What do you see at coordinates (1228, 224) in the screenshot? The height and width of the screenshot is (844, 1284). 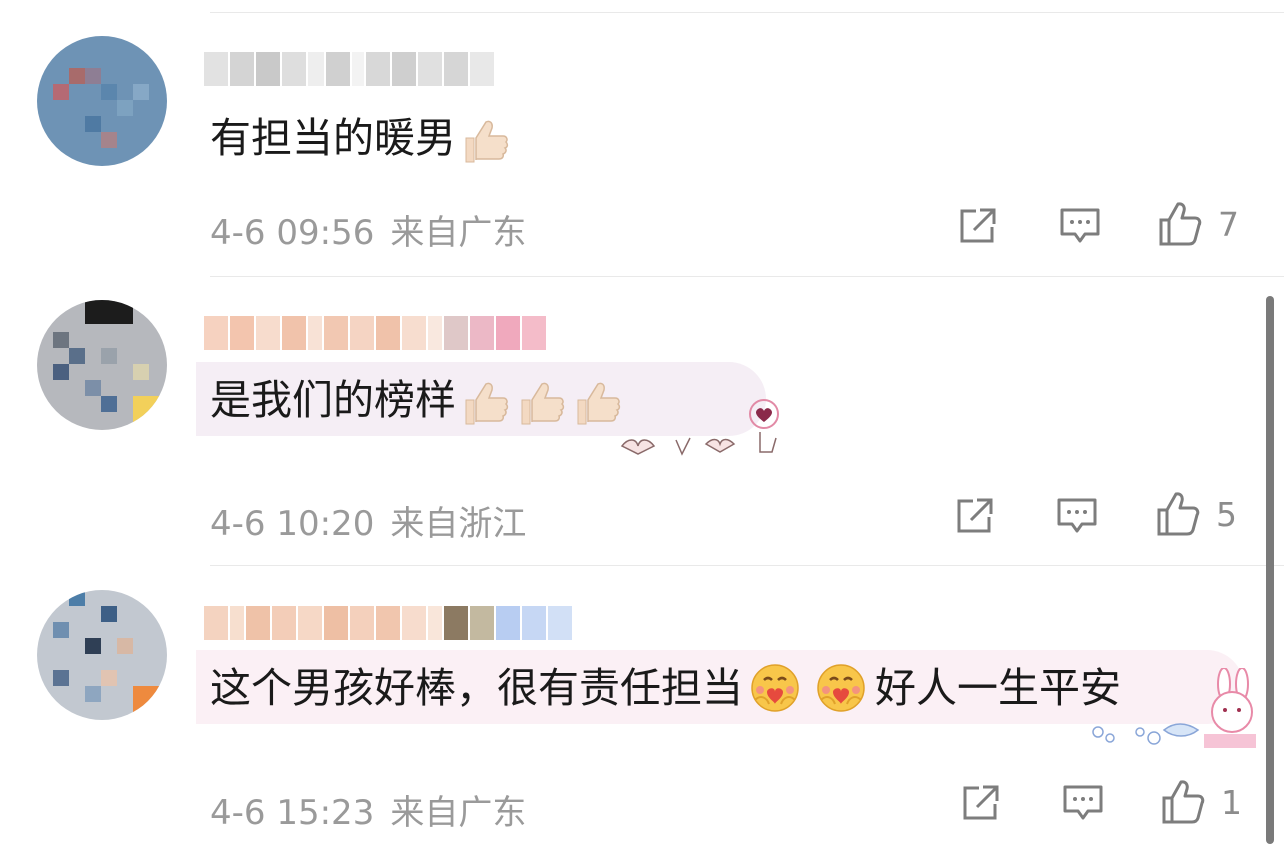 I see `like-count: 7` at bounding box center [1228, 224].